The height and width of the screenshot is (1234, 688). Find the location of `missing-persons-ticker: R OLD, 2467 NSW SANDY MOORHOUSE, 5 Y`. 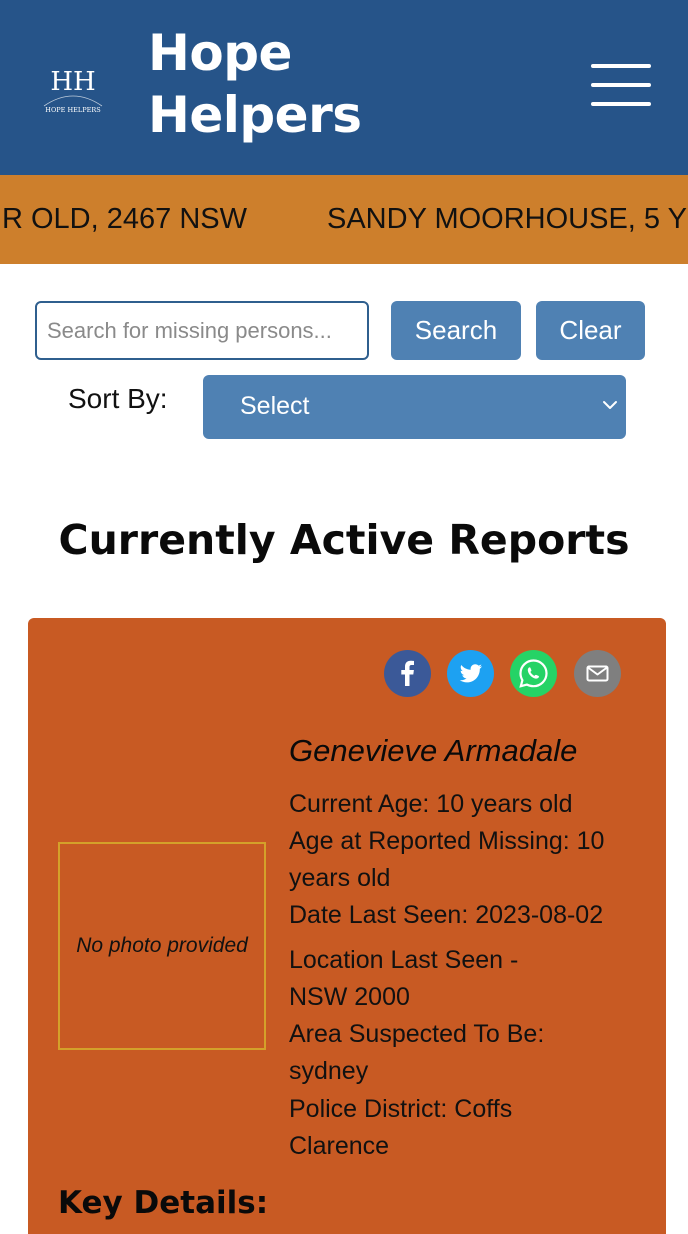

missing-persons-ticker: R OLD, 2467 NSW SANDY MOORHOUSE, 5 Y is located at coordinates (344, 219).